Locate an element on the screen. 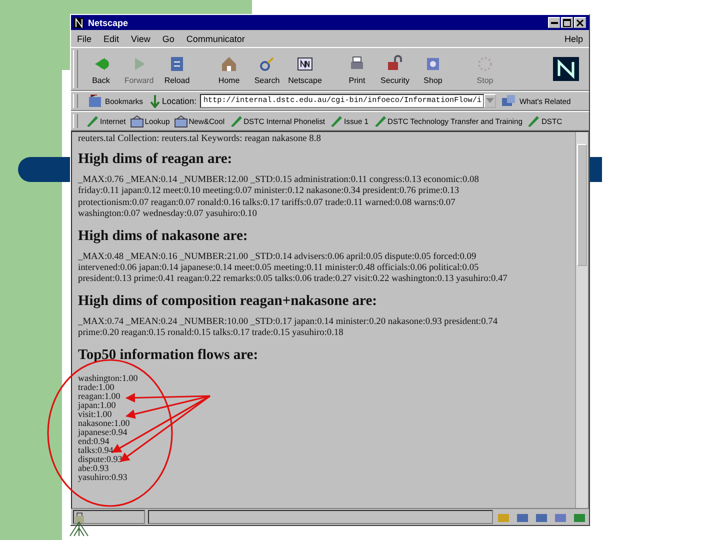 This screenshot has width=720, height=540. flow-item: japan:1.00 is located at coordinates (97, 405).